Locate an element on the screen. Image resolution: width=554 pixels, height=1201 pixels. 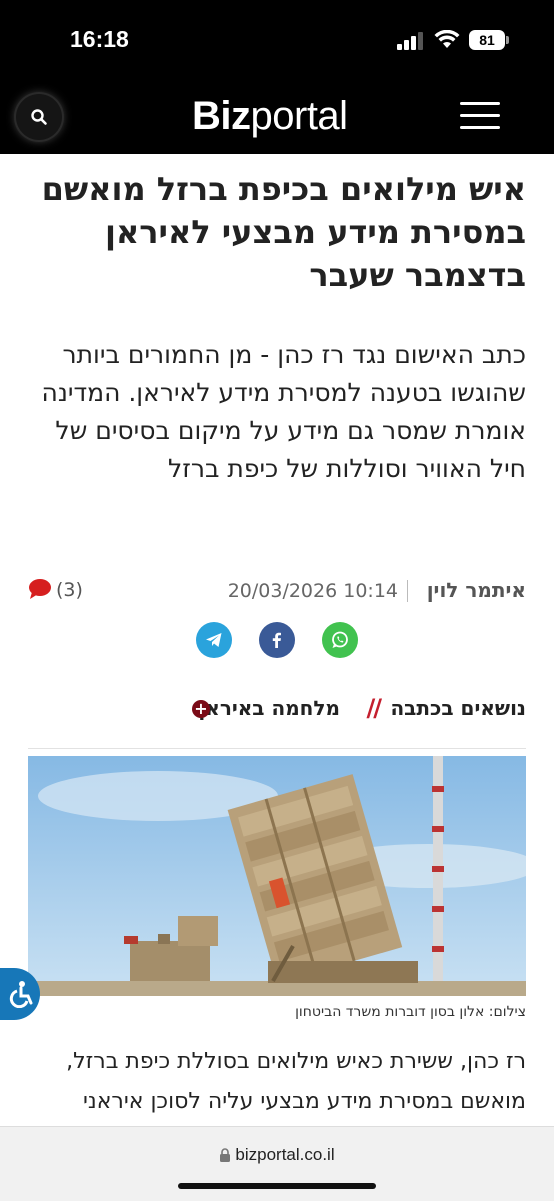
status-time: 16:18 is located at coordinates (99, 39).